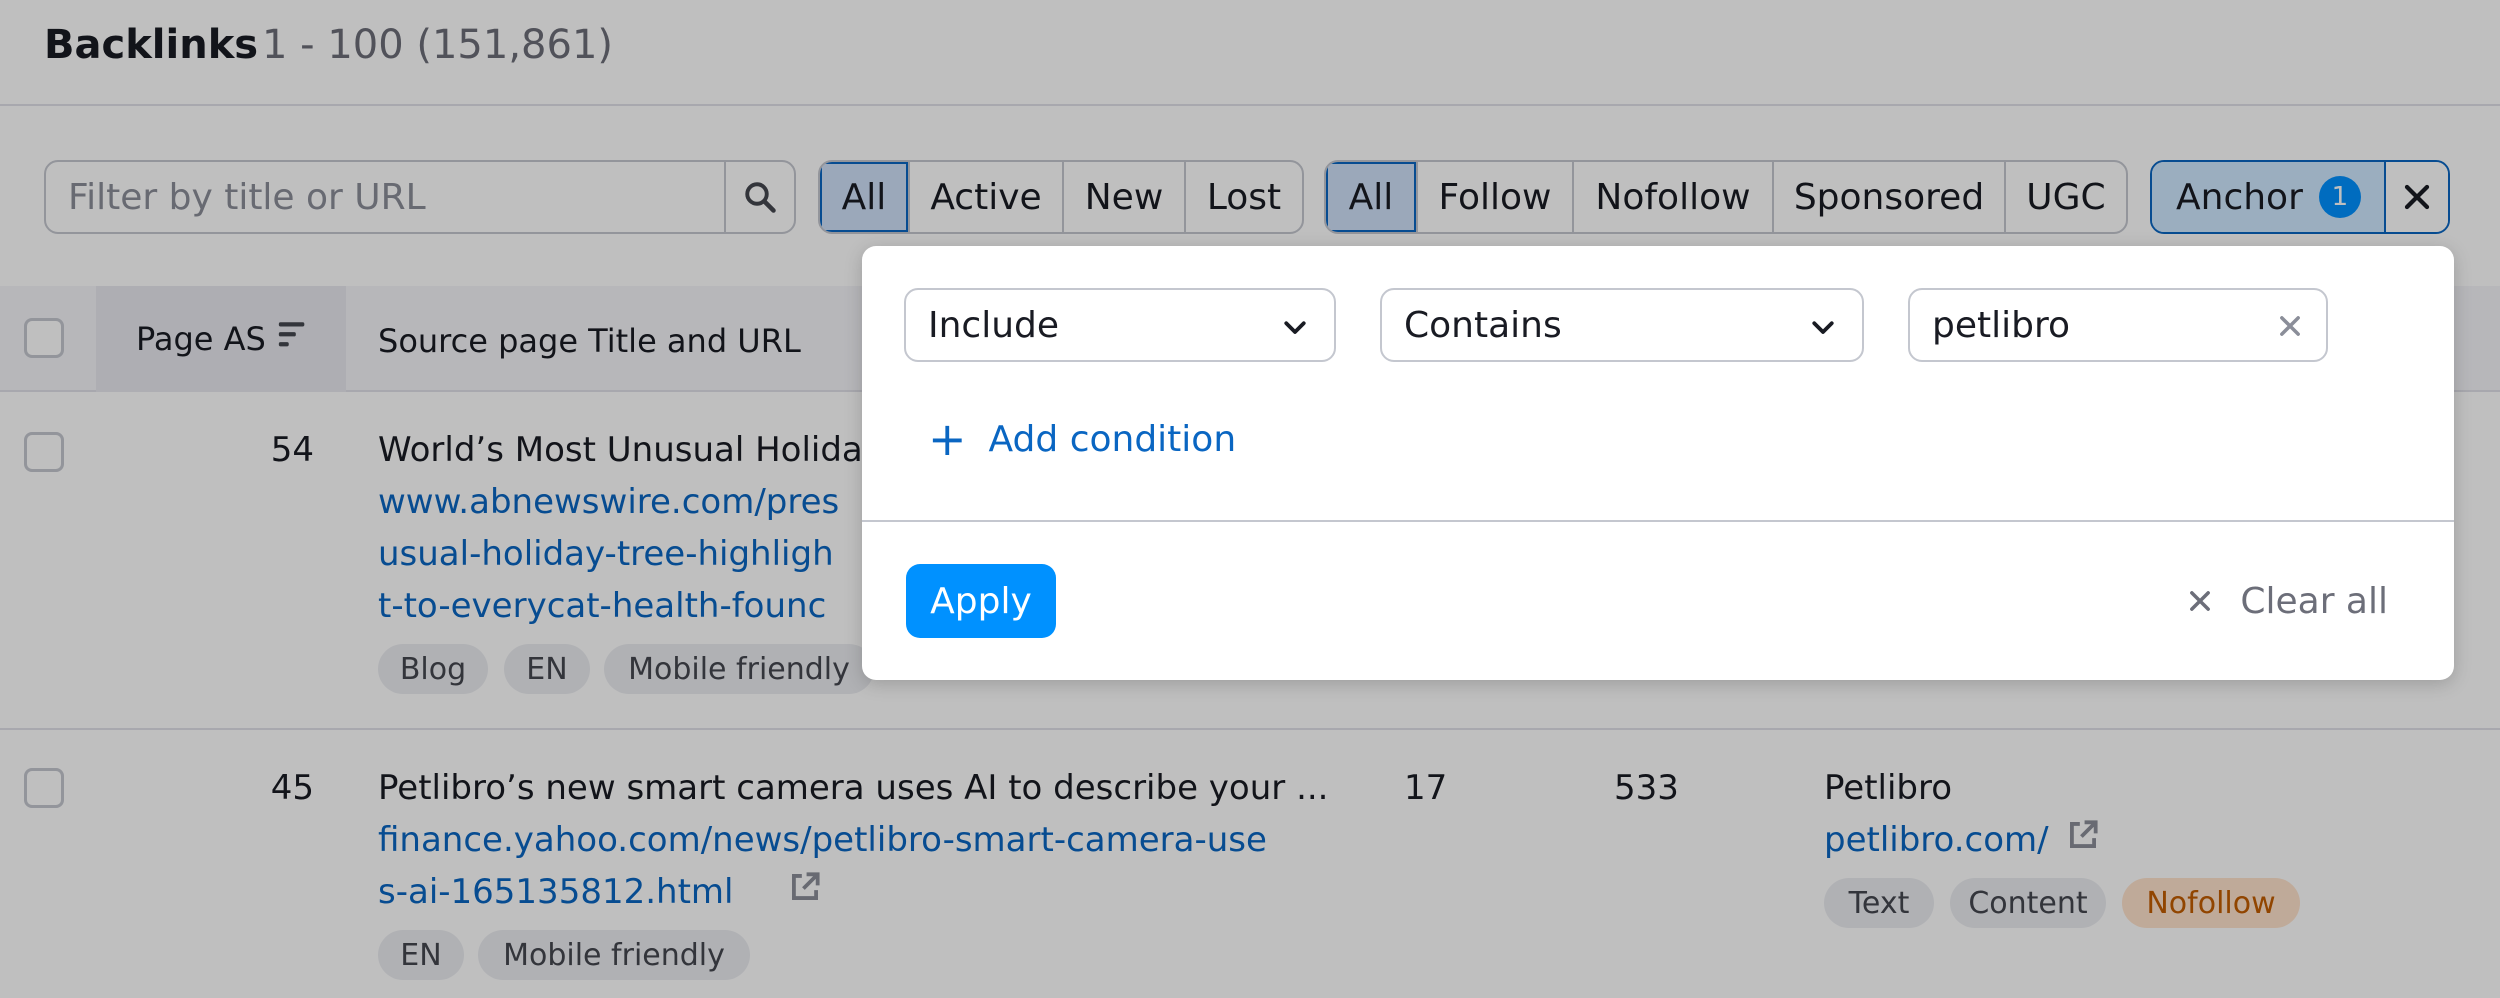  What do you see at coordinates (2314, 601) in the screenshot?
I see `clear-all-label: Clear all` at bounding box center [2314, 601].